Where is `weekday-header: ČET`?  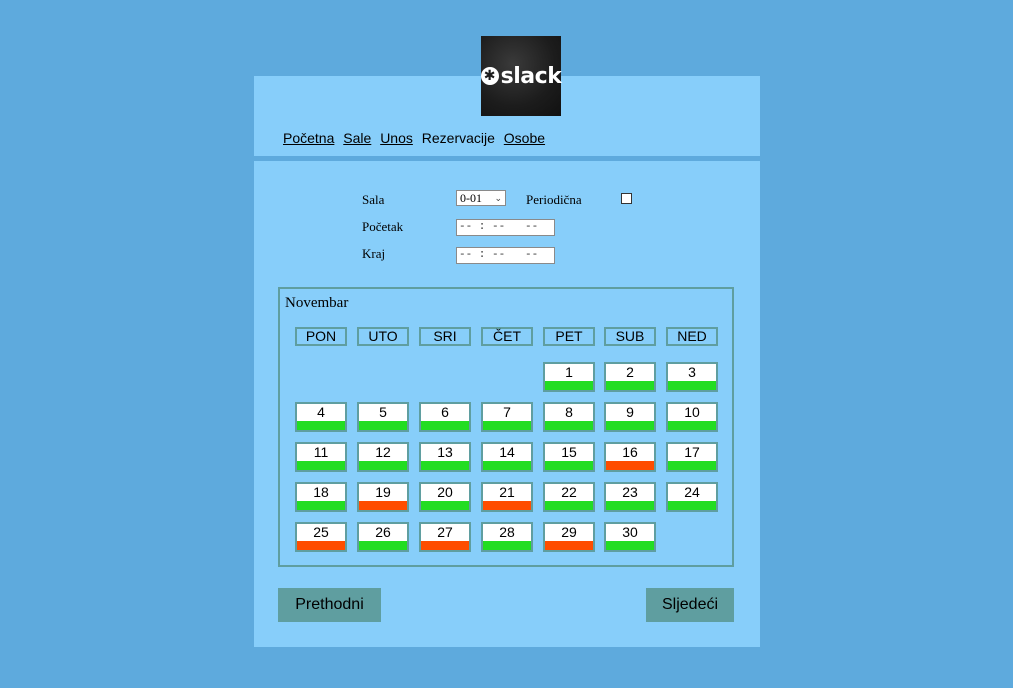
weekday-header: ČET is located at coordinates (507, 336).